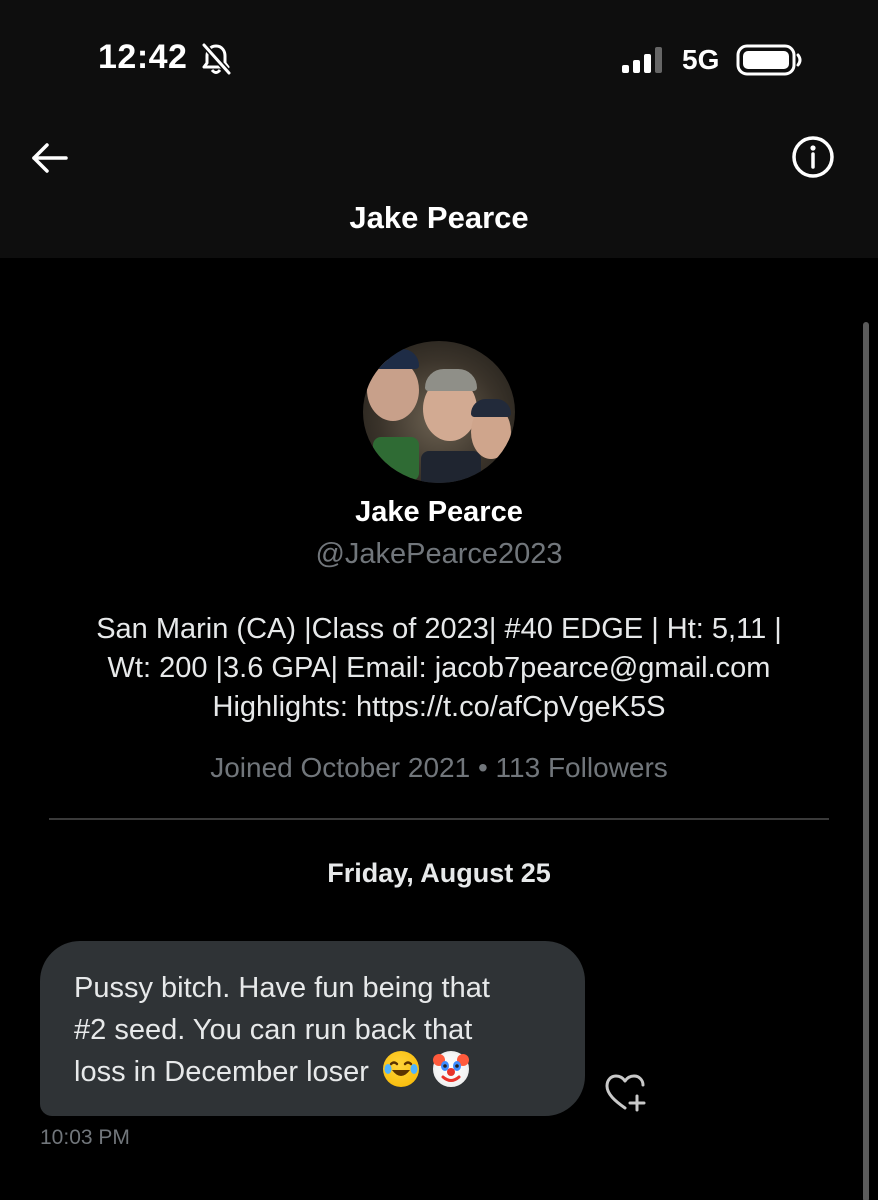 Image resolution: width=878 pixels, height=1200 pixels. What do you see at coordinates (701, 59) in the screenshot?
I see `network-type: 5G` at bounding box center [701, 59].